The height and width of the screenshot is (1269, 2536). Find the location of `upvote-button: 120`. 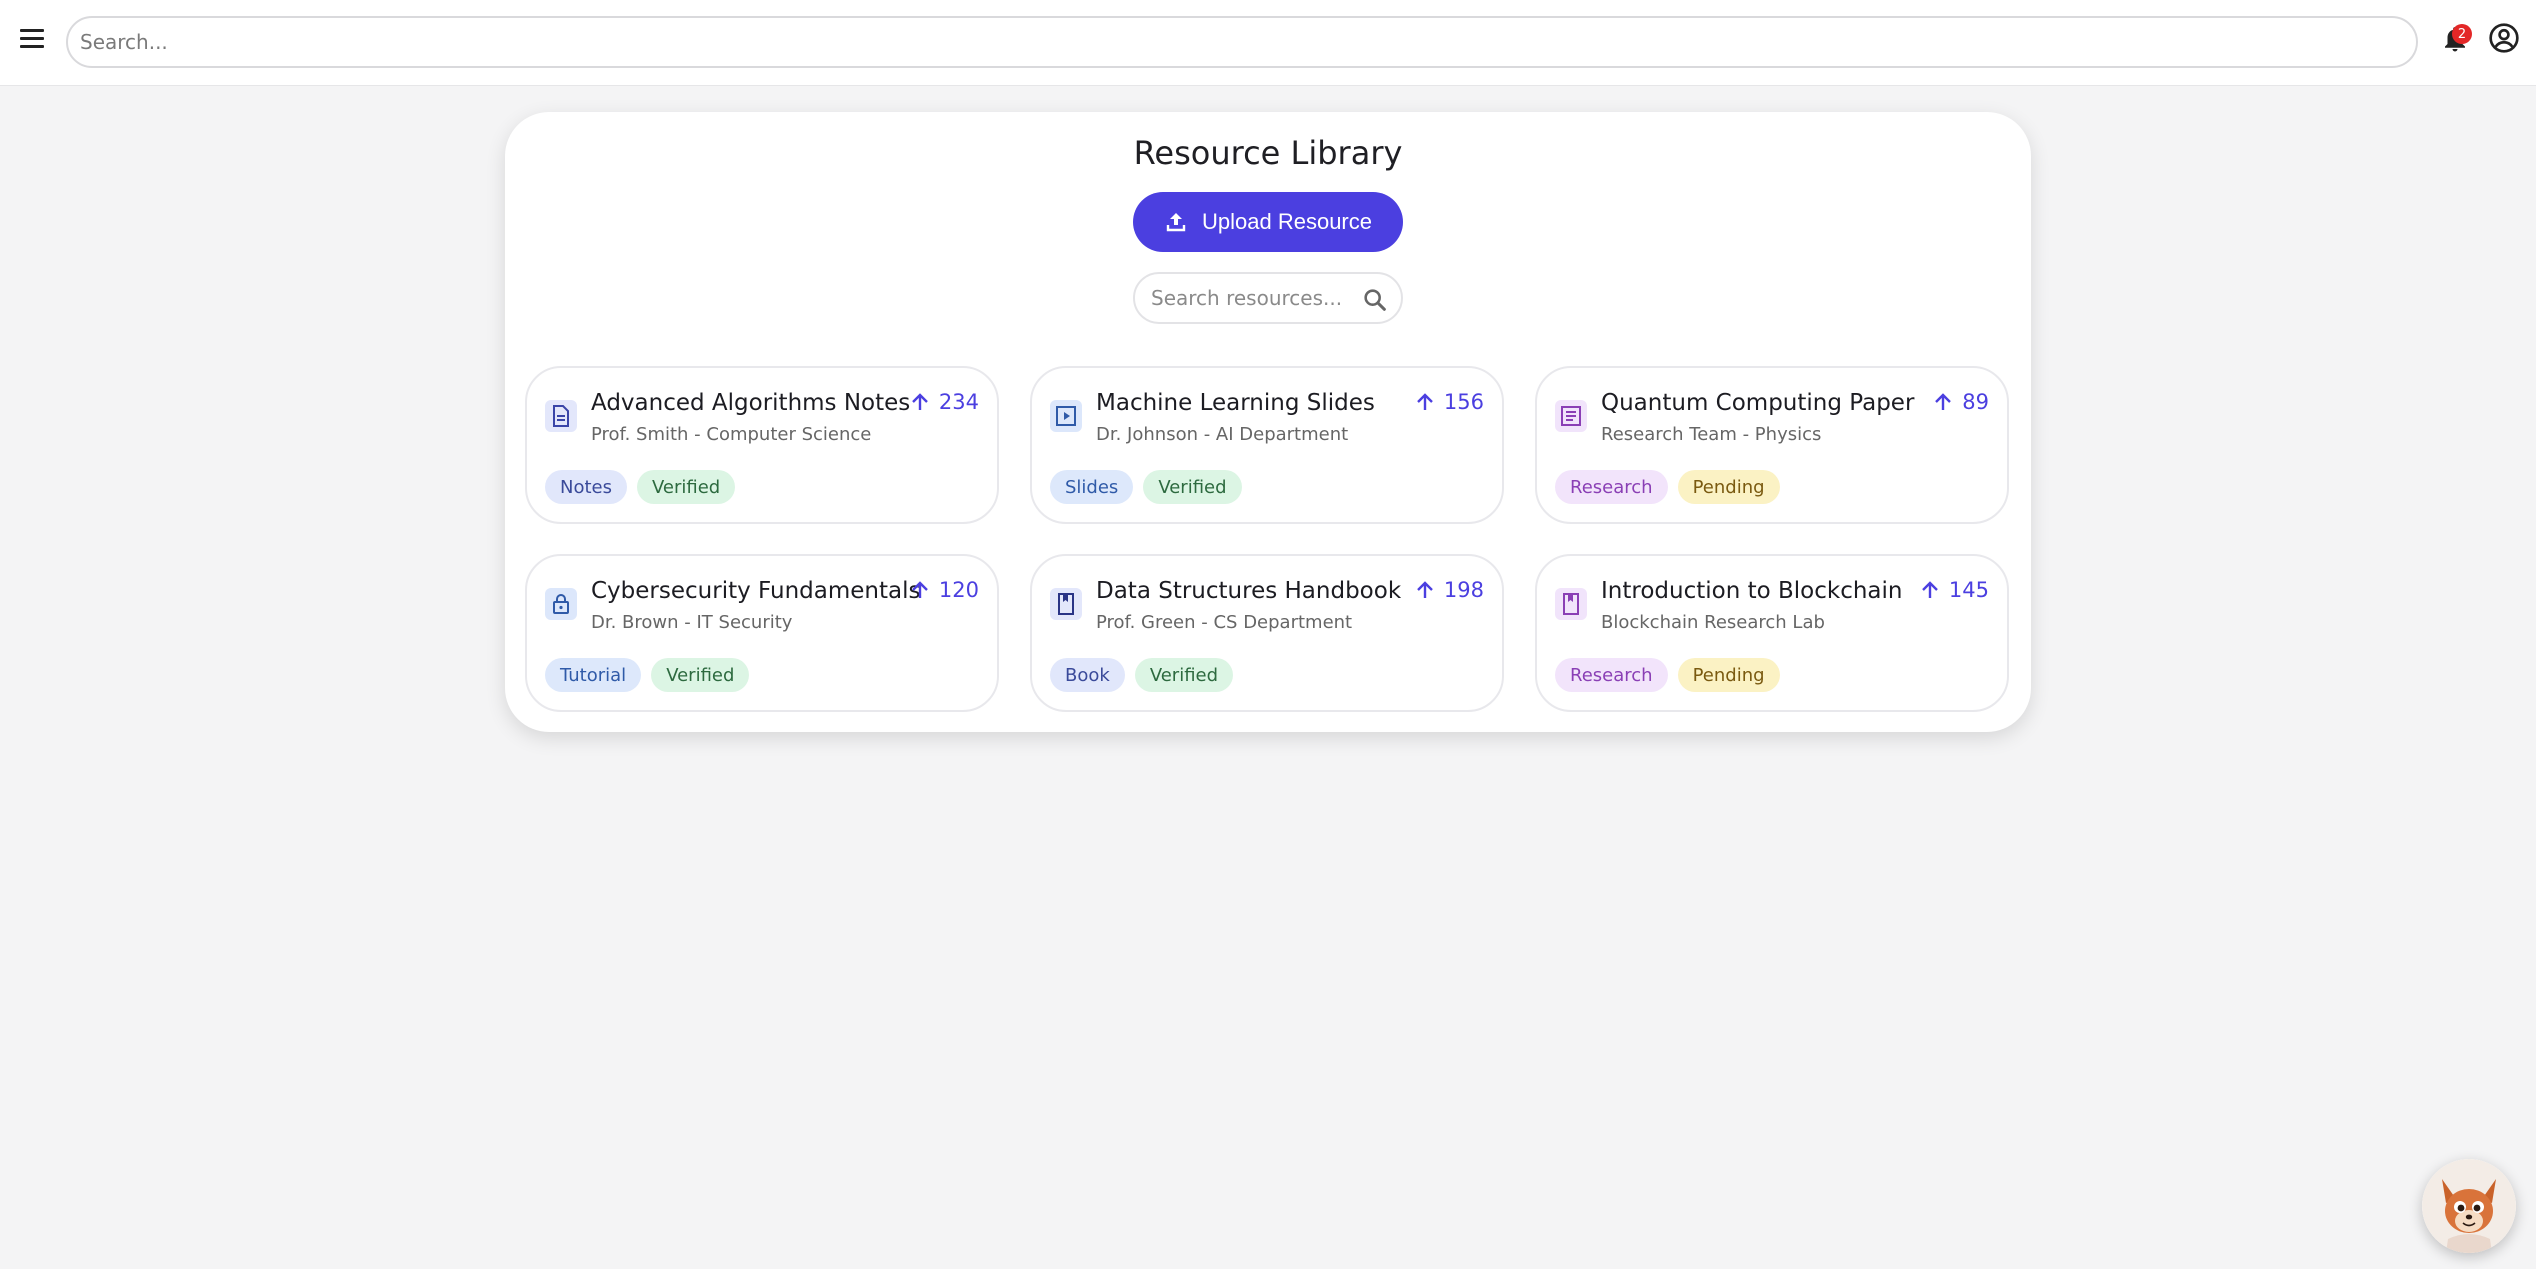

upvote-button: 120 is located at coordinates (944, 590).